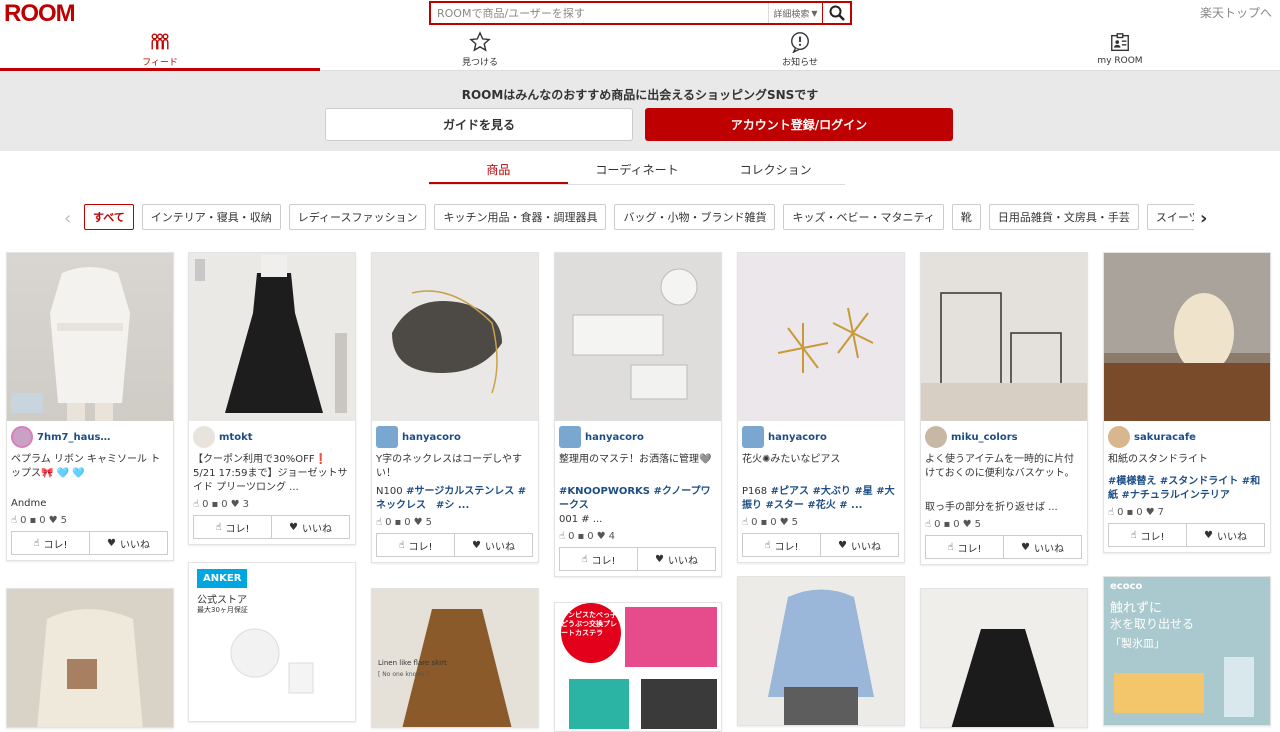  I want to click on comment-icon: ▪, so click(398, 522).